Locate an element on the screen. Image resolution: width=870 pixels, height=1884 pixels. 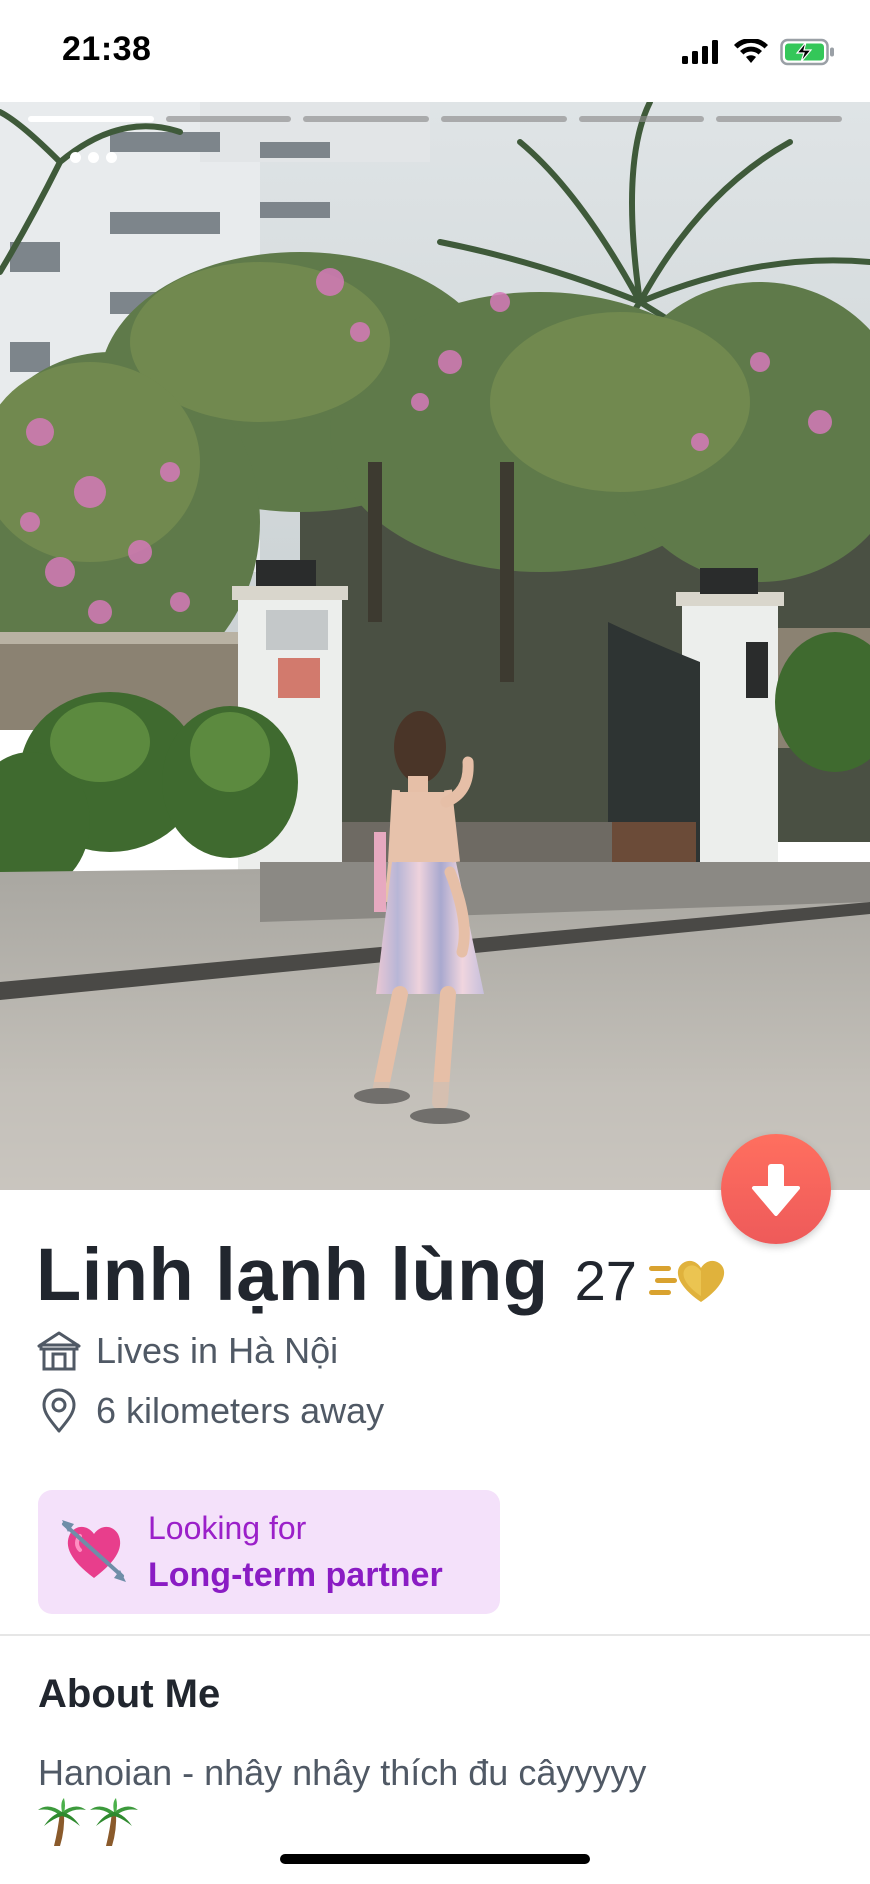
about-me-heading: About Me is located at coordinates (129, 1694).